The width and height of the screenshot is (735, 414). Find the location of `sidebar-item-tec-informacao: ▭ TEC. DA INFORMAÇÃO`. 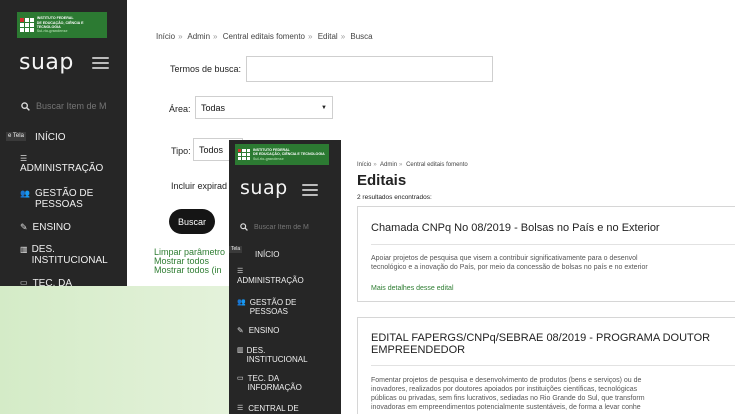

sidebar-item-tec-informacao: ▭ TEC. DA INFORMAÇÃO is located at coordinates (279, 383).